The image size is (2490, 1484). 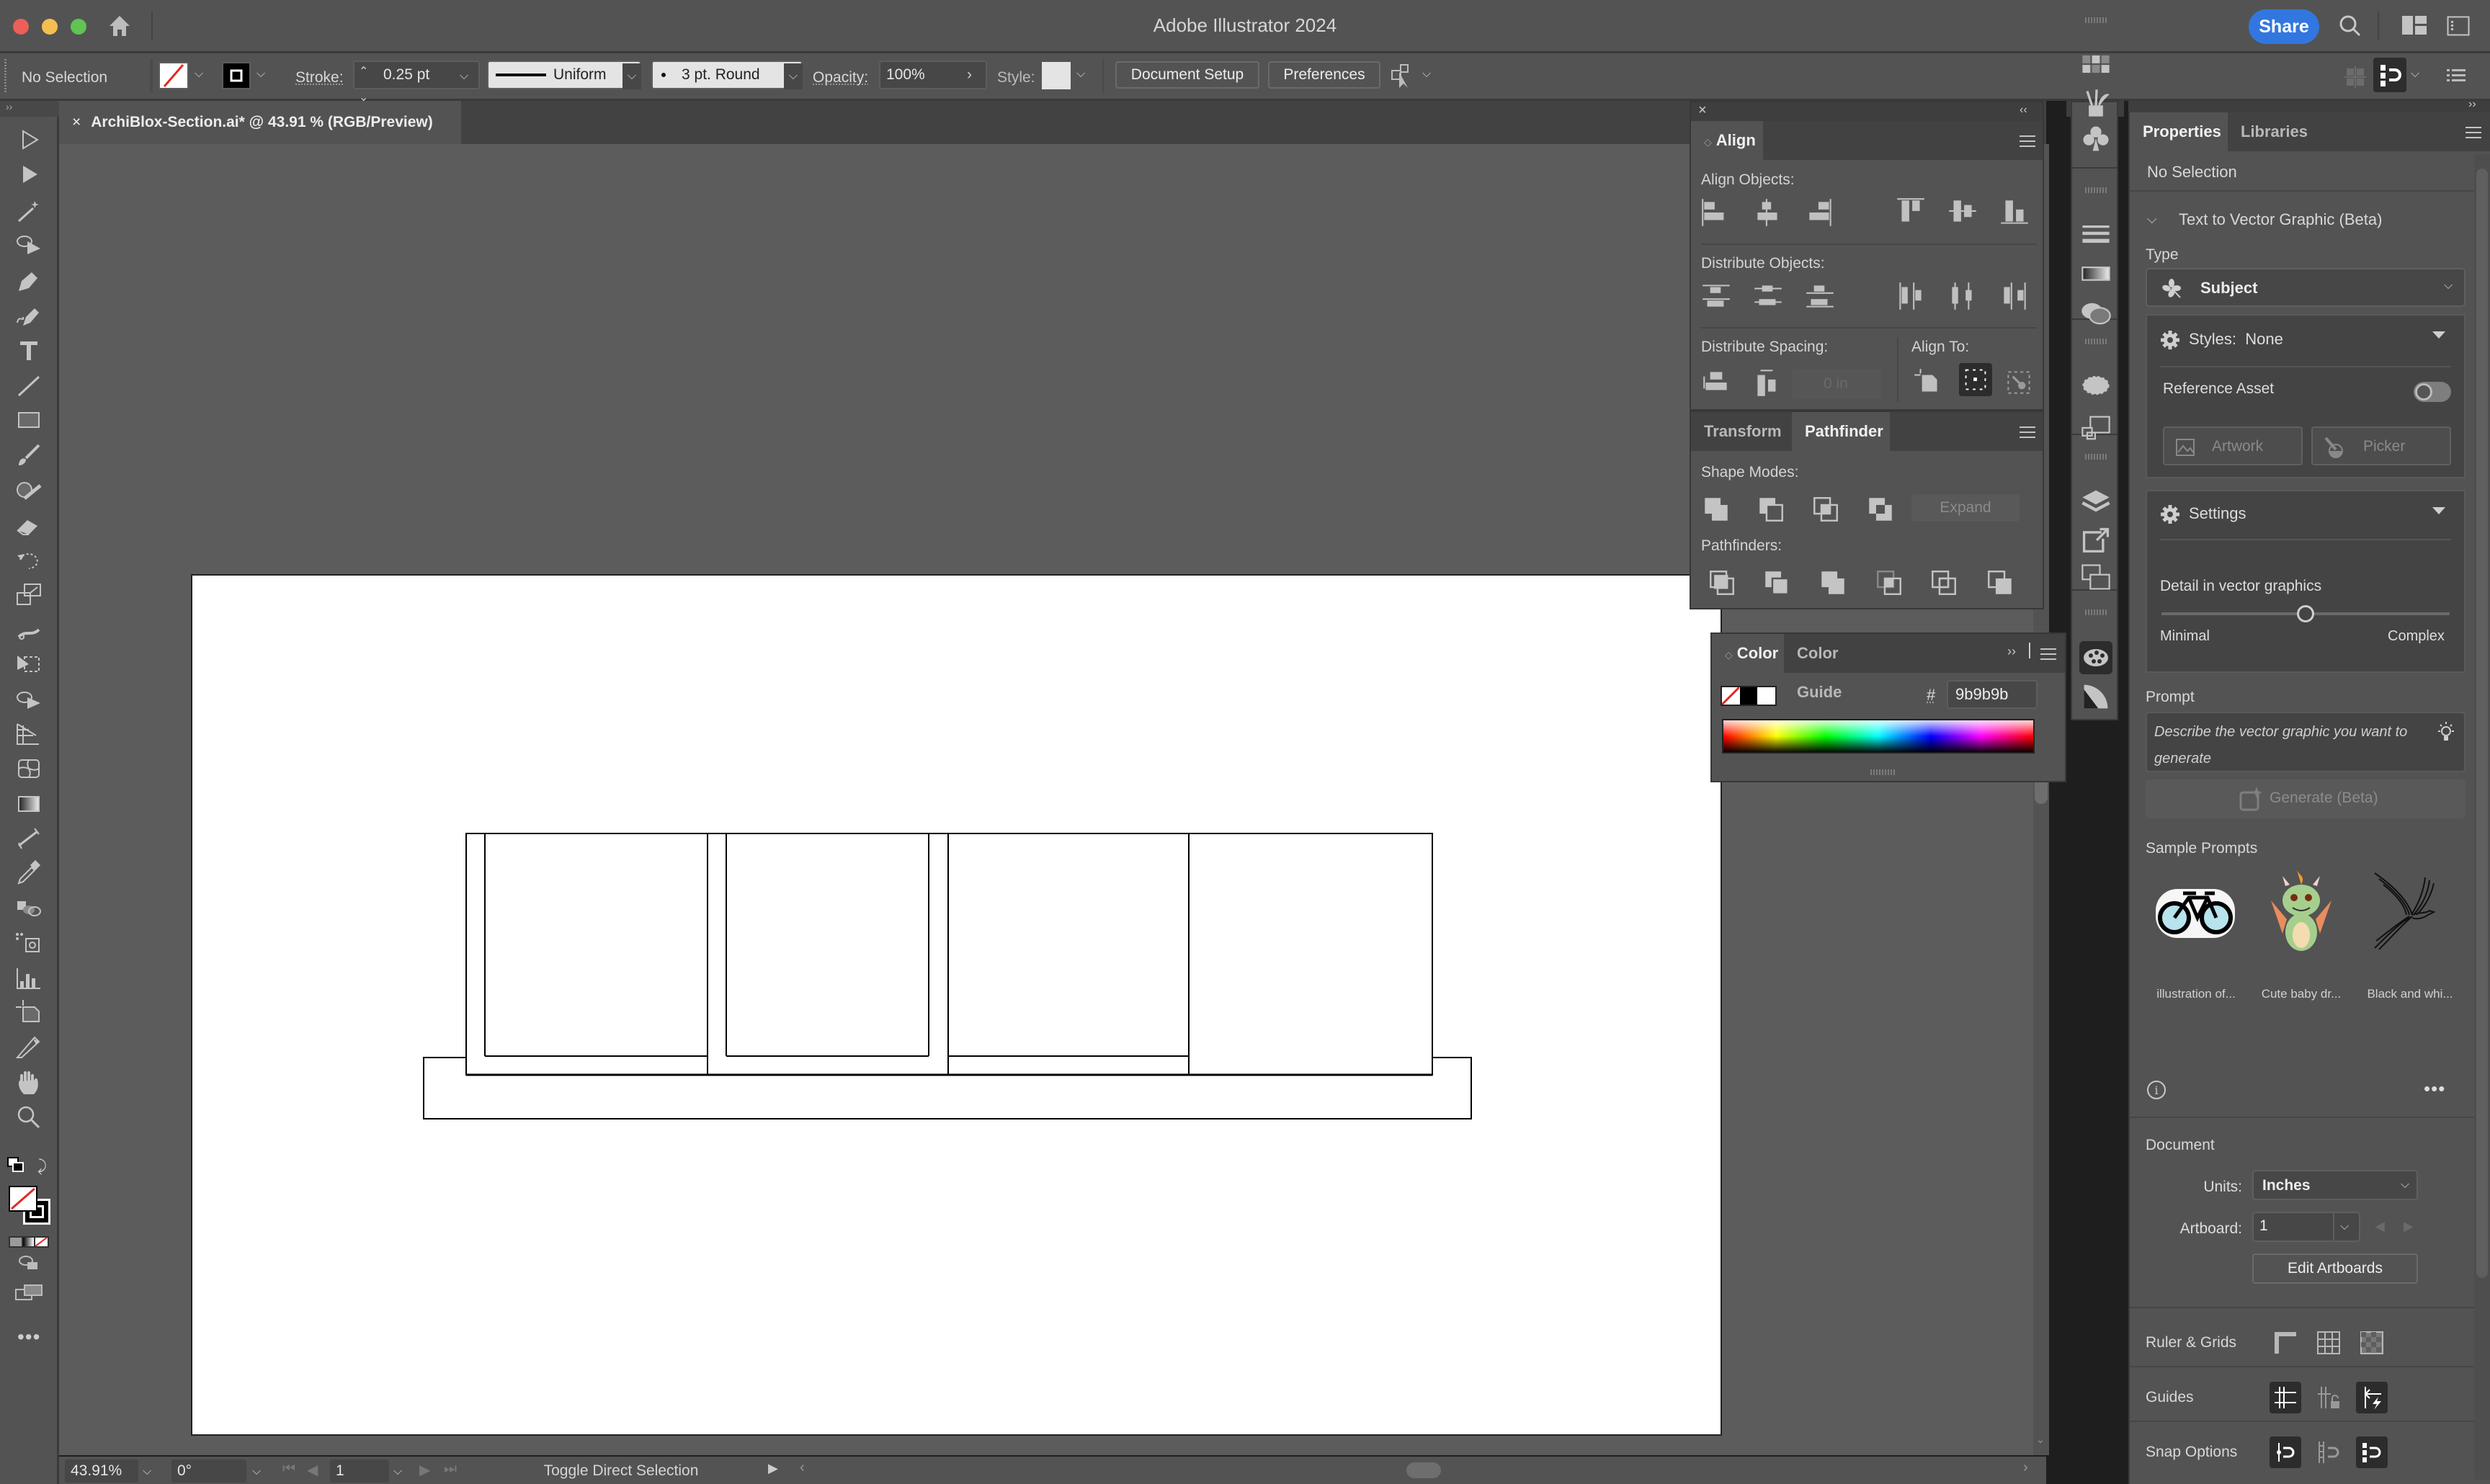 I want to click on puppet-warp-tool-icon, so click(x=29, y=630).